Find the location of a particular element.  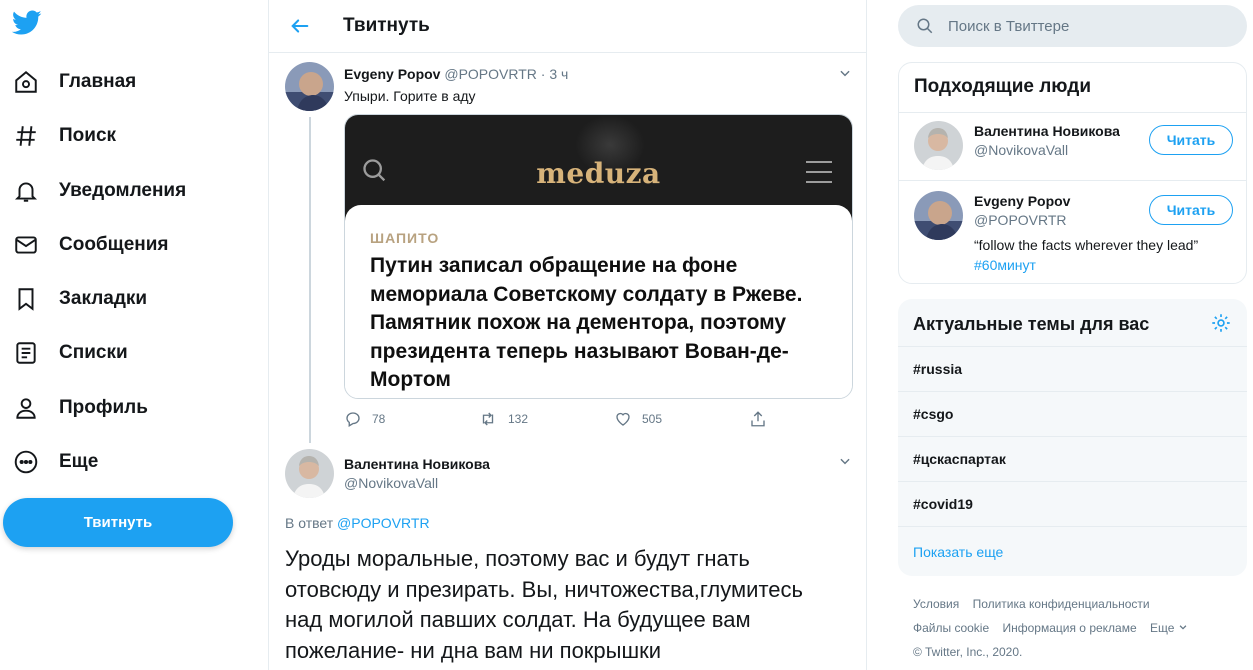

nav-item-notifications: Уведомления is located at coordinates (99, 191).